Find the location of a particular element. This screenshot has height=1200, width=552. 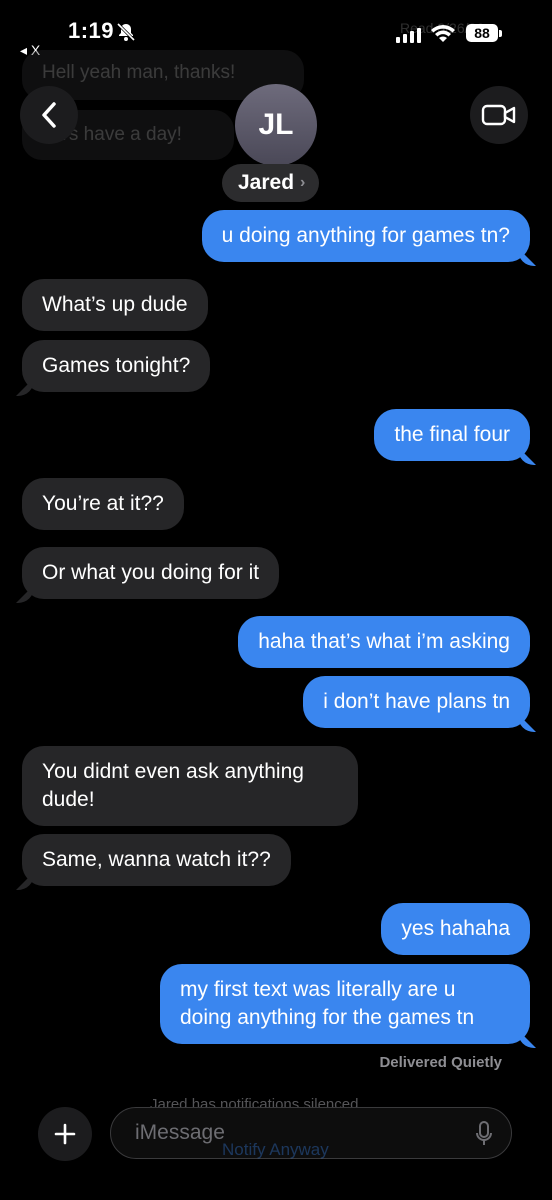

message-bubble-outgoing: u doing anything for games tn? is located at coordinates (368, 238).